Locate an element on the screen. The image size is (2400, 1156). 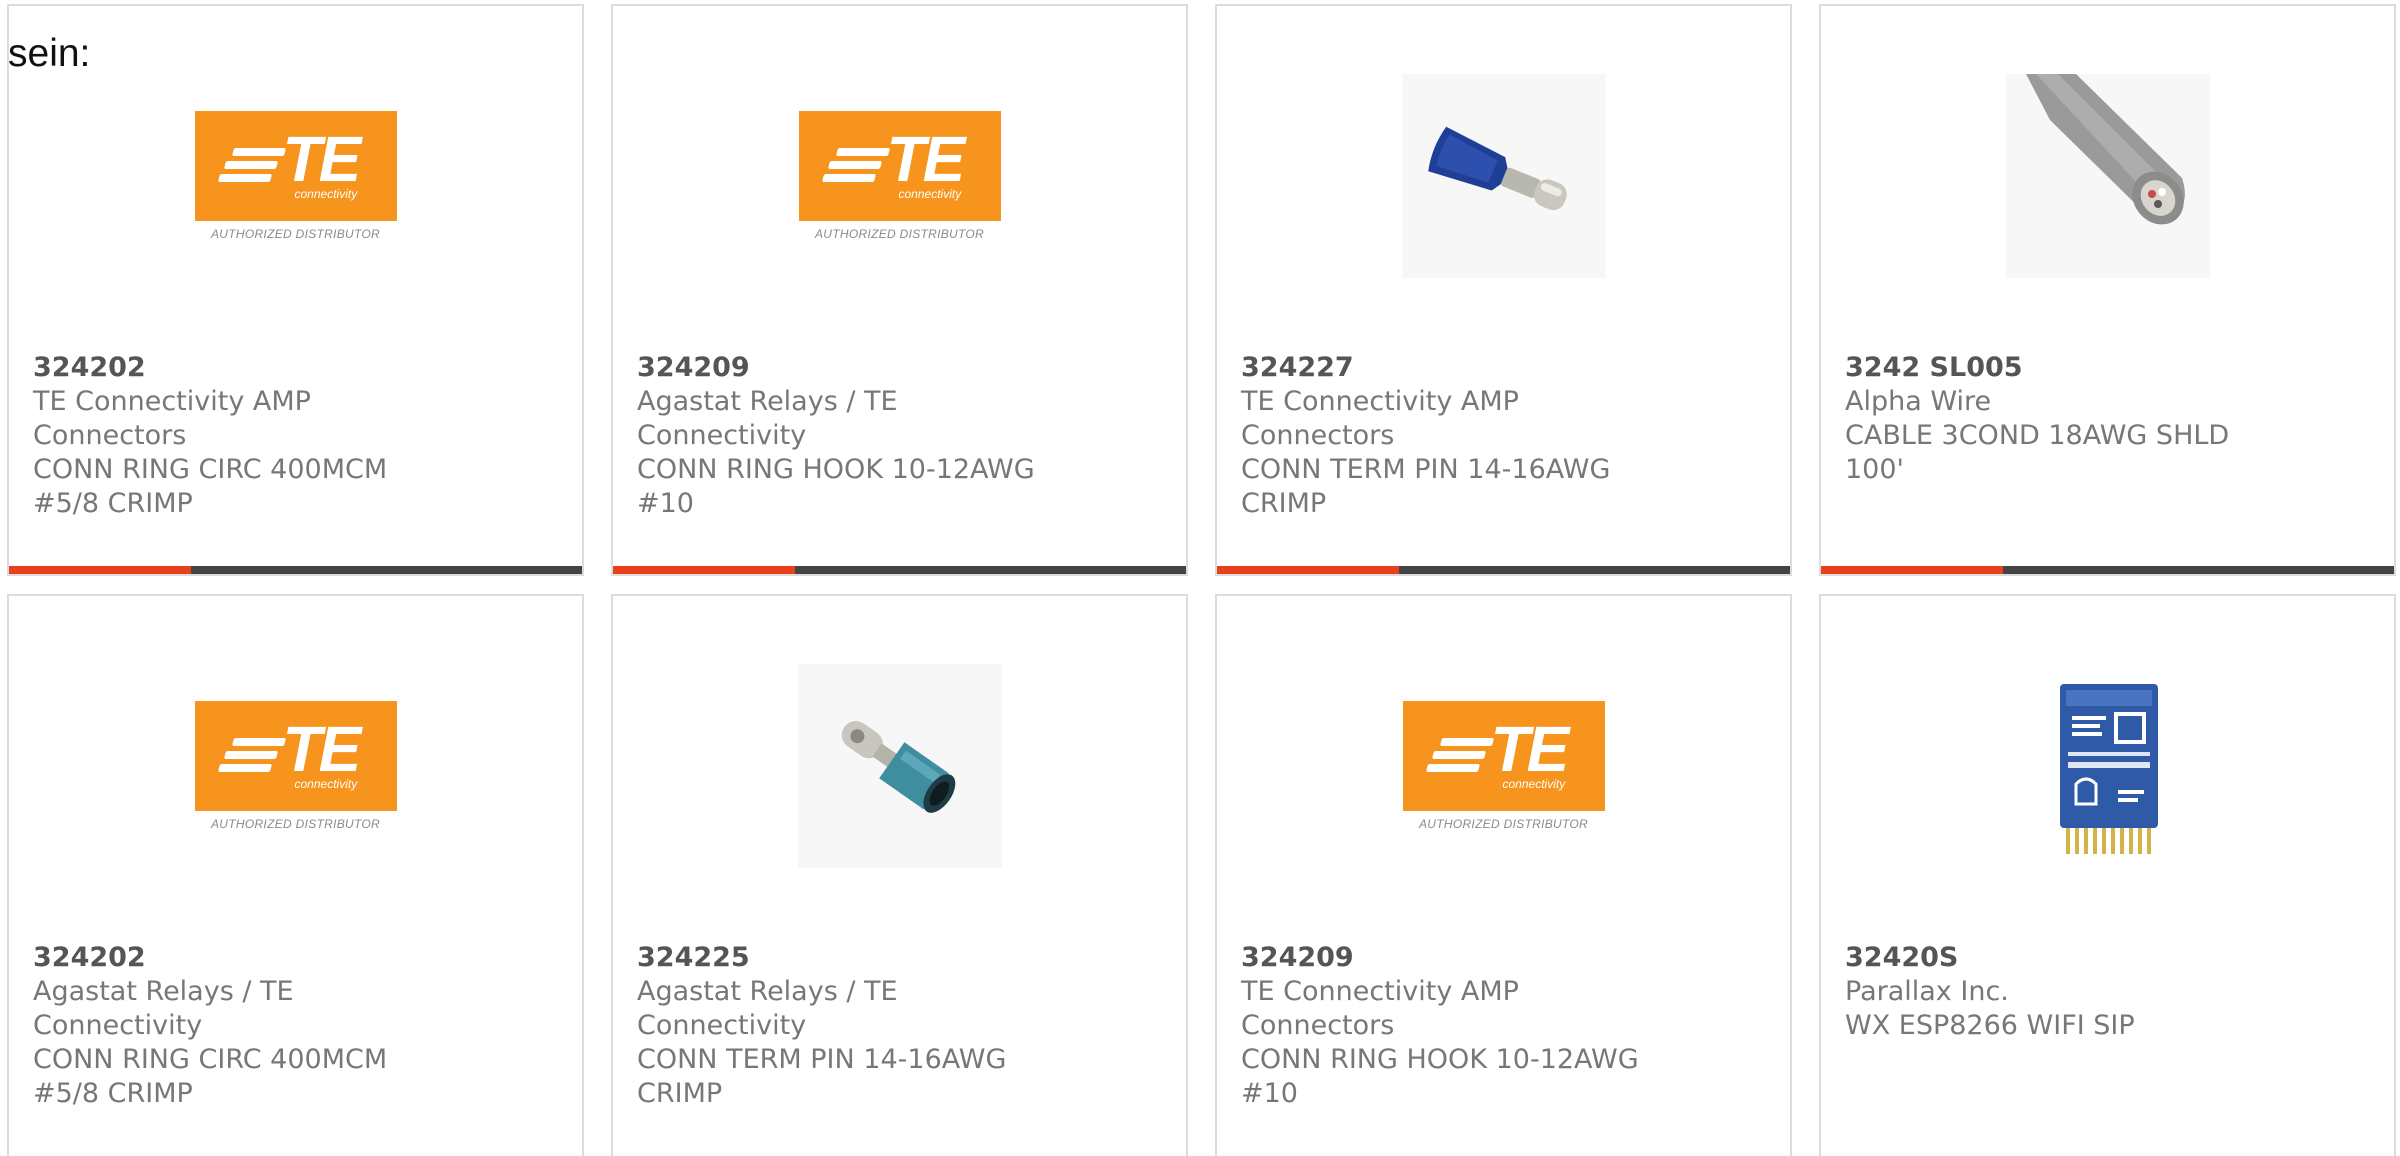
intro-text: sein: is located at coordinates (49, 53).